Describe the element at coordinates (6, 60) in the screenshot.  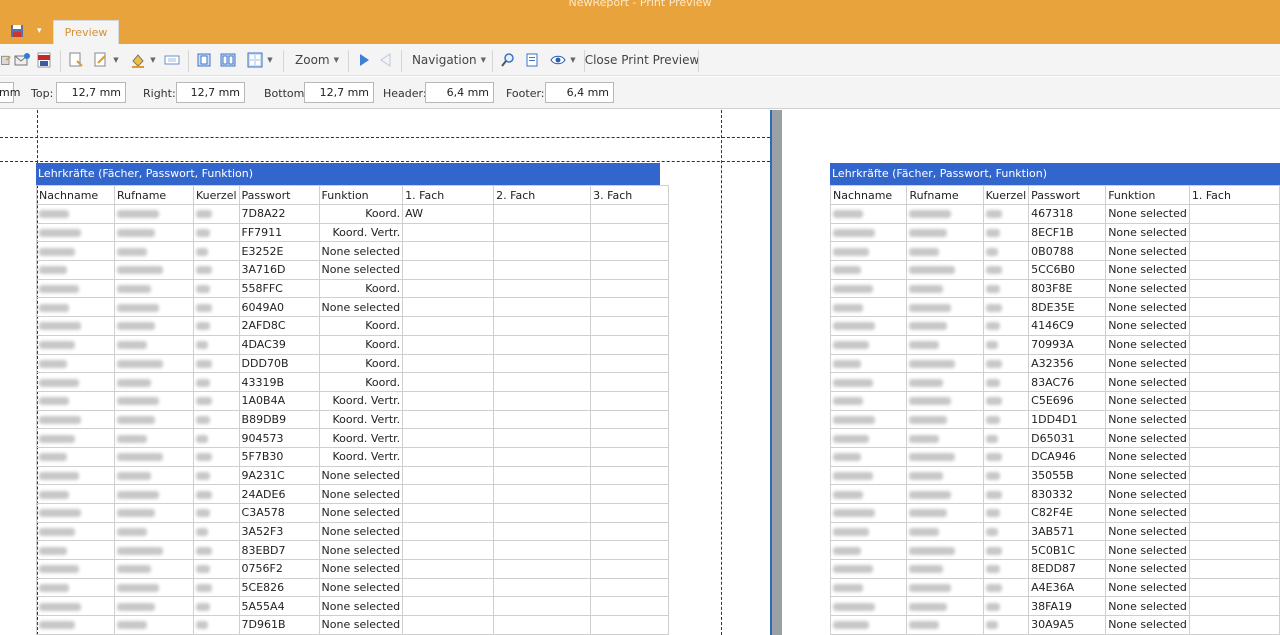
I see `export-icon` at that location.